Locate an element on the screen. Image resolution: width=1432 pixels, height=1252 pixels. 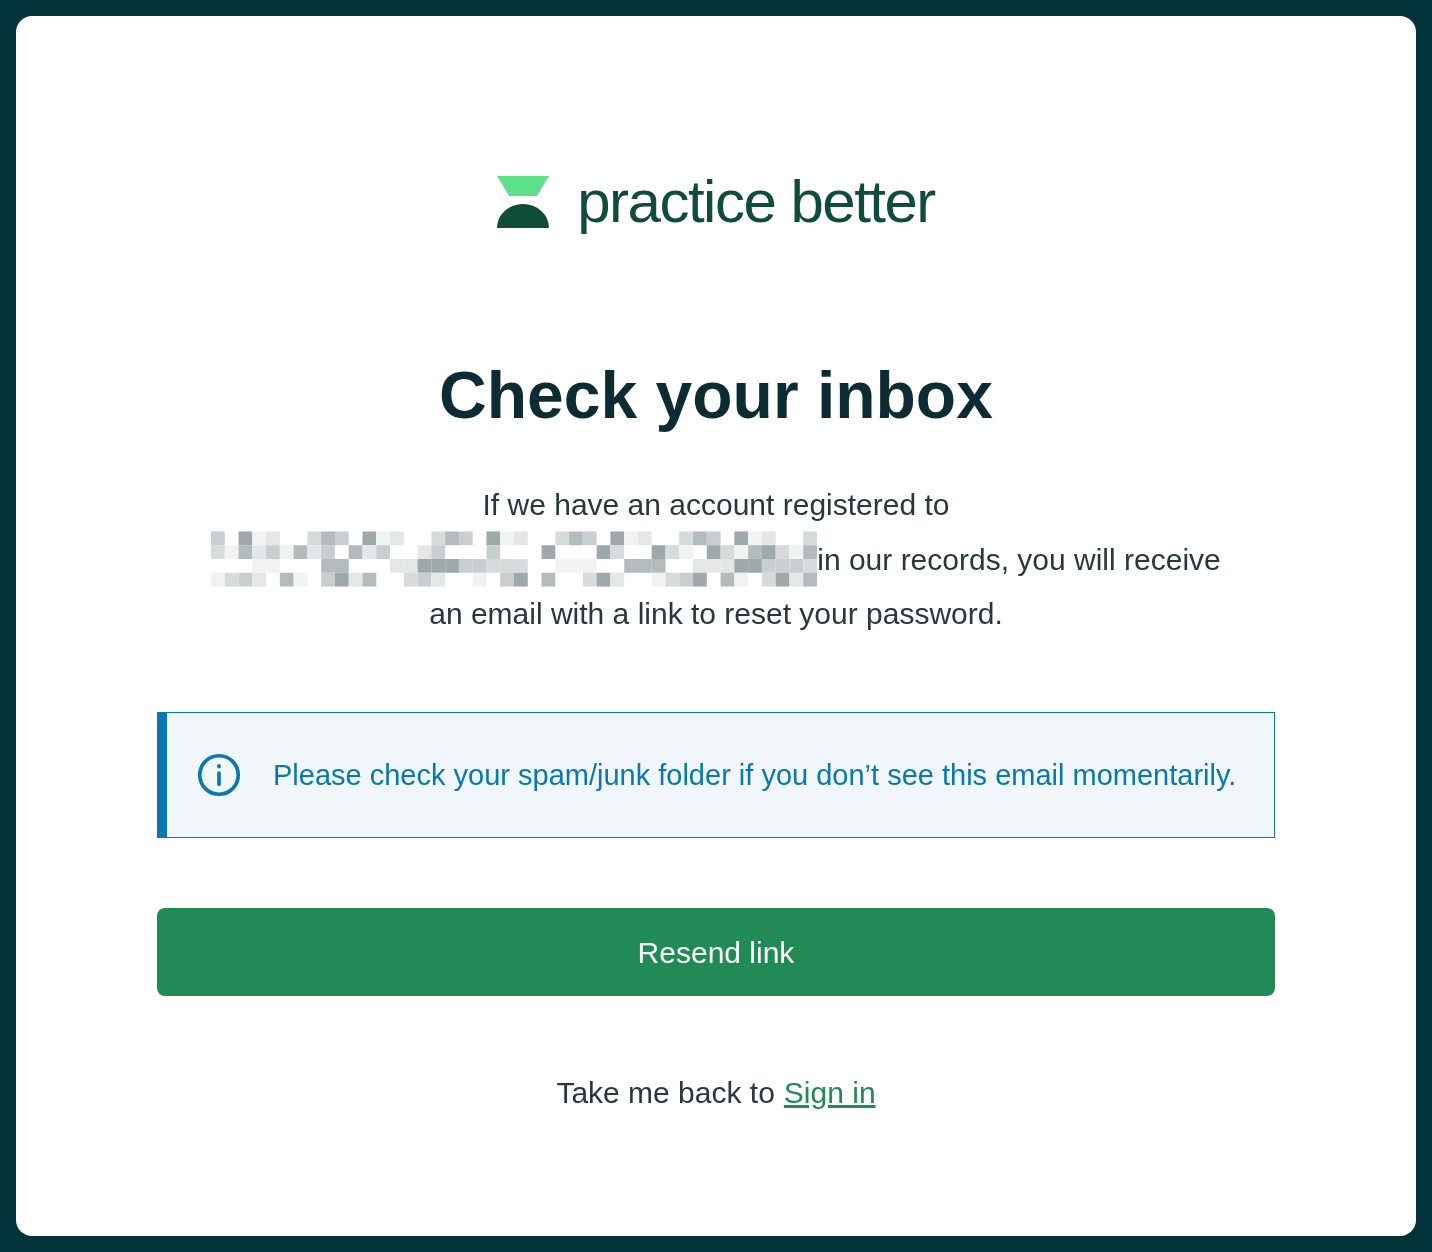
resend-link-button: Resend link is located at coordinates (716, 952).